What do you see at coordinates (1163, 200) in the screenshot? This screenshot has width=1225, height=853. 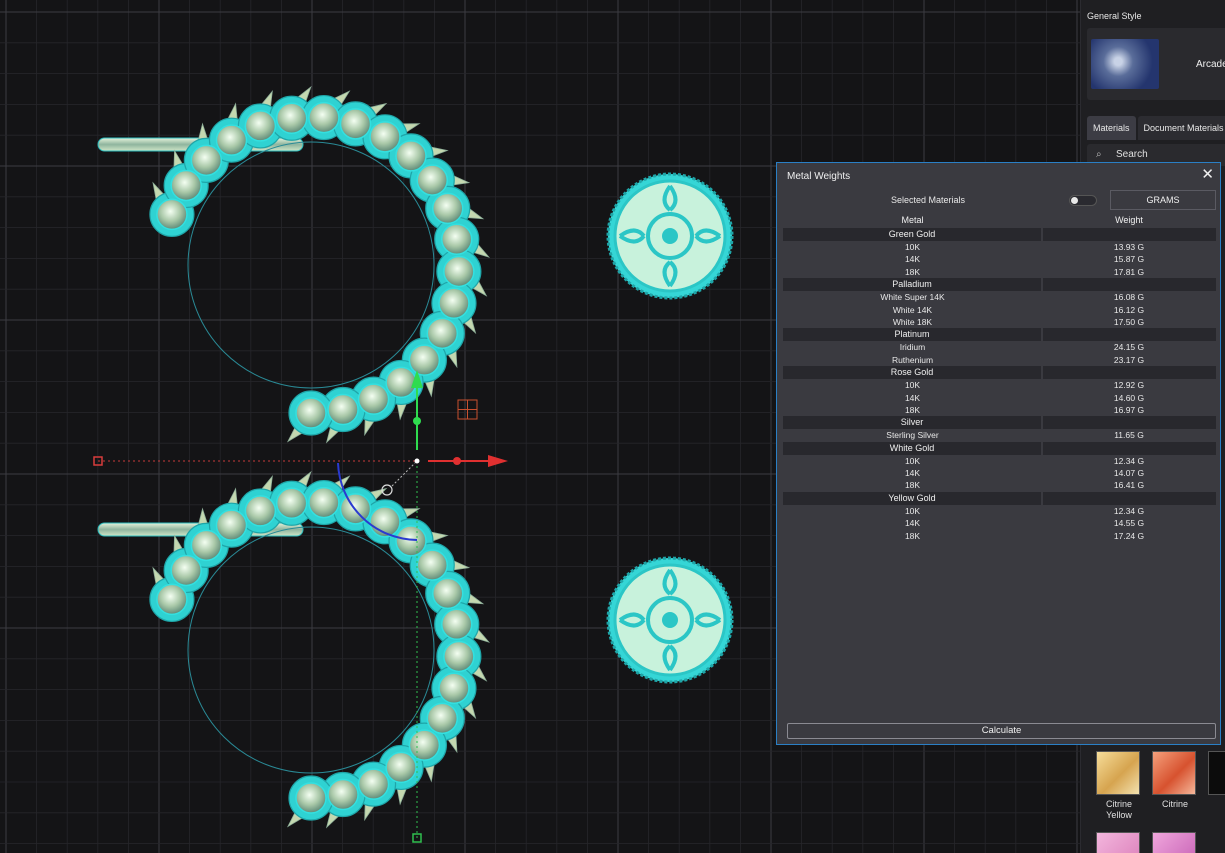 I see `units-button: GRAMS` at bounding box center [1163, 200].